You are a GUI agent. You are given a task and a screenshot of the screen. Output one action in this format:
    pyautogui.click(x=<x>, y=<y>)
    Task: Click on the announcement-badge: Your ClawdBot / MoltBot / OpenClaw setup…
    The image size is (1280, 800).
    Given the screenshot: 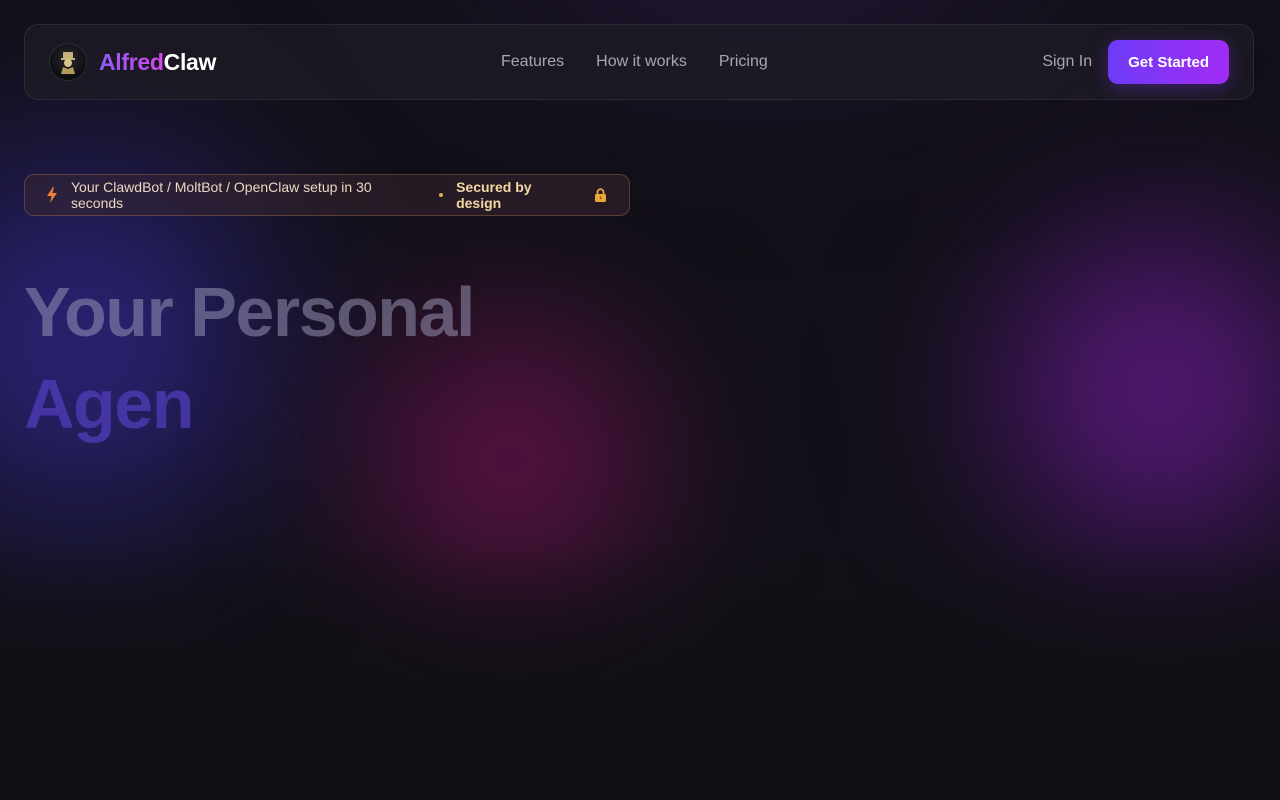 What is the action you would take?
    pyautogui.click(x=327, y=195)
    